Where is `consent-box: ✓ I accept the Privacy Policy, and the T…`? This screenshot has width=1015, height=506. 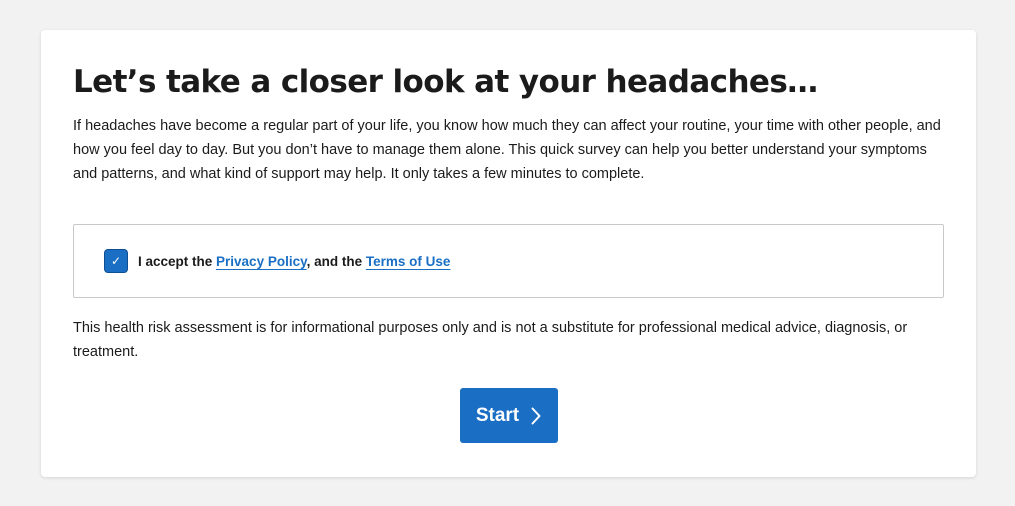 consent-box: ✓ I accept the Privacy Policy, and the T… is located at coordinates (508, 261).